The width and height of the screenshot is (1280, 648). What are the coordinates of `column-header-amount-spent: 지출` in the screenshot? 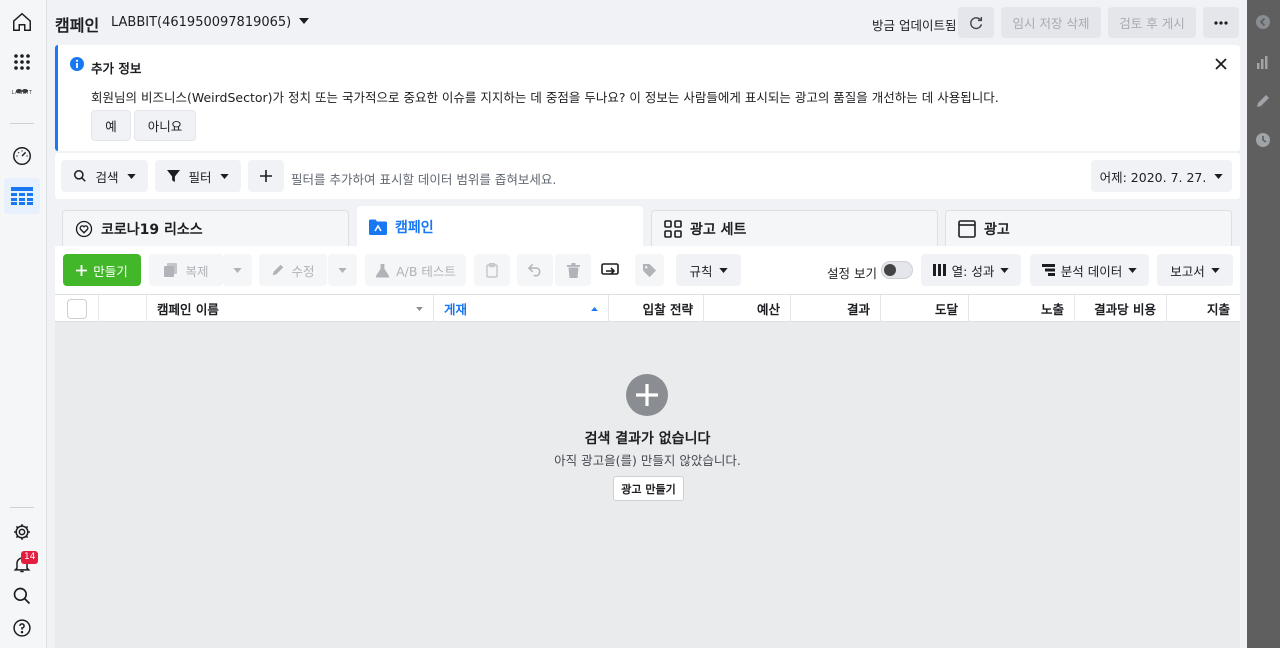 It's located at (1203, 308).